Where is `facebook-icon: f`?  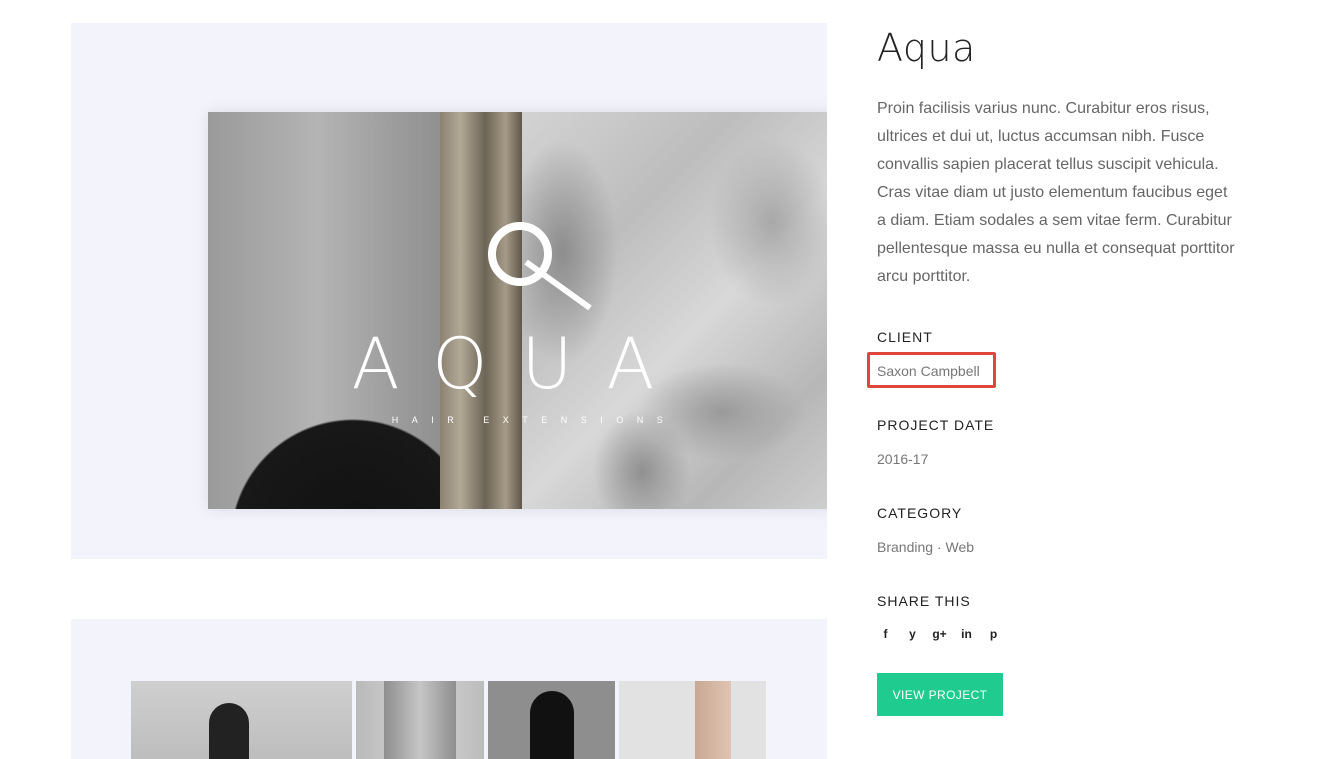 facebook-icon: f is located at coordinates (885, 634).